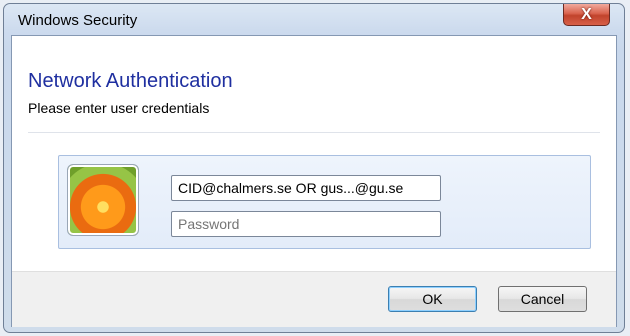  What do you see at coordinates (314, 20) in the screenshot?
I see `title-bar: Windows Security X` at bounding box center [314, 20].